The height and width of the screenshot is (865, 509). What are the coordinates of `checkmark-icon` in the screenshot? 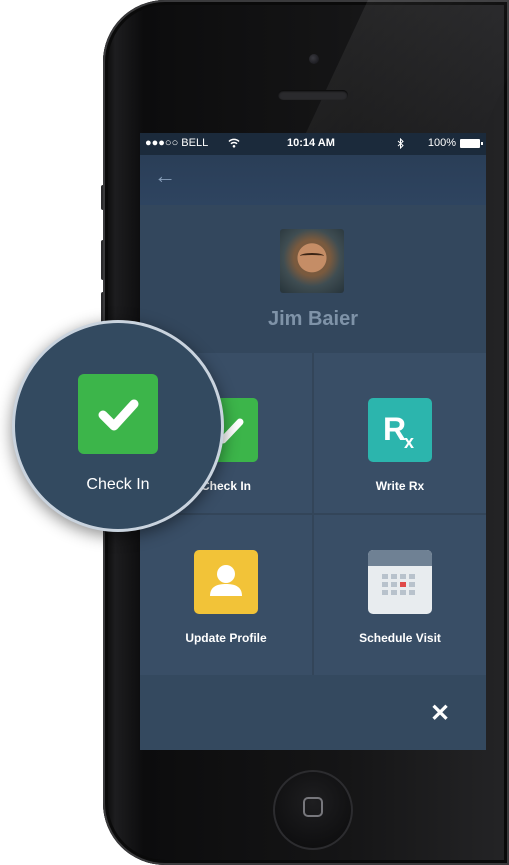 It's located at (118, 415).